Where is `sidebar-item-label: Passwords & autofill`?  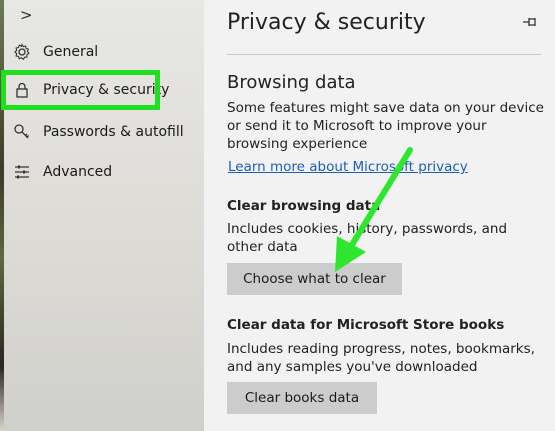 sidebar-item-label: Passwords & autofill is located at coordinates (113, 132).